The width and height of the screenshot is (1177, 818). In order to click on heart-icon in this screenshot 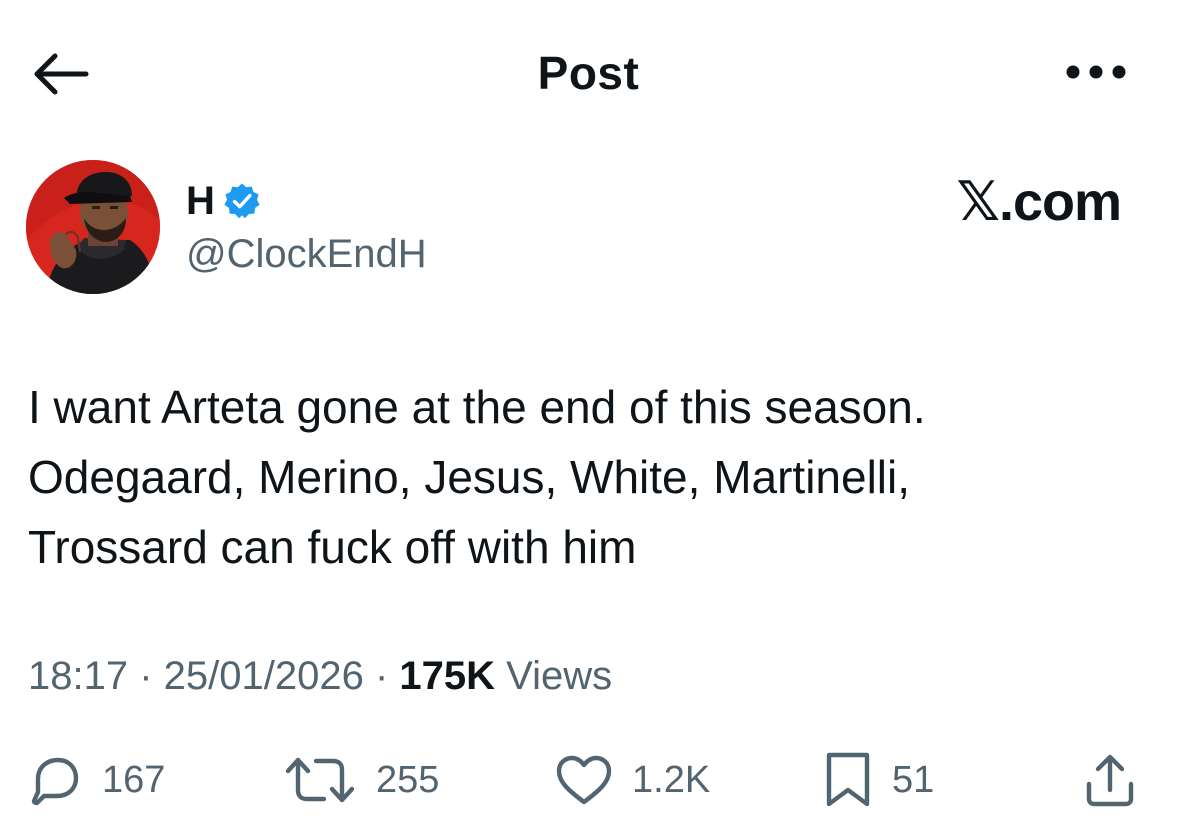, I will do `click(584, 780)`.